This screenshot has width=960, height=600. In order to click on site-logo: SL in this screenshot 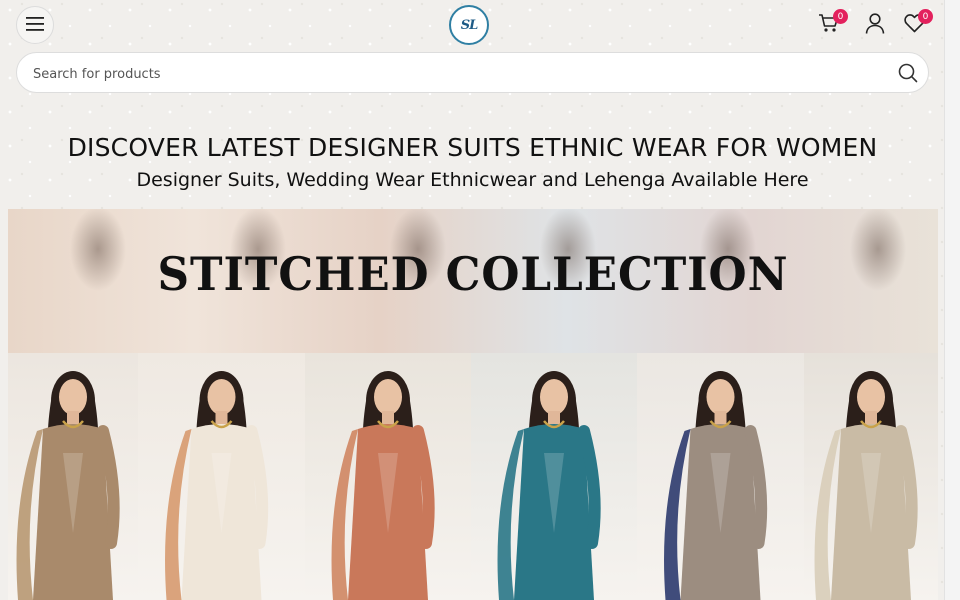, I will do `click(469, 25)`.